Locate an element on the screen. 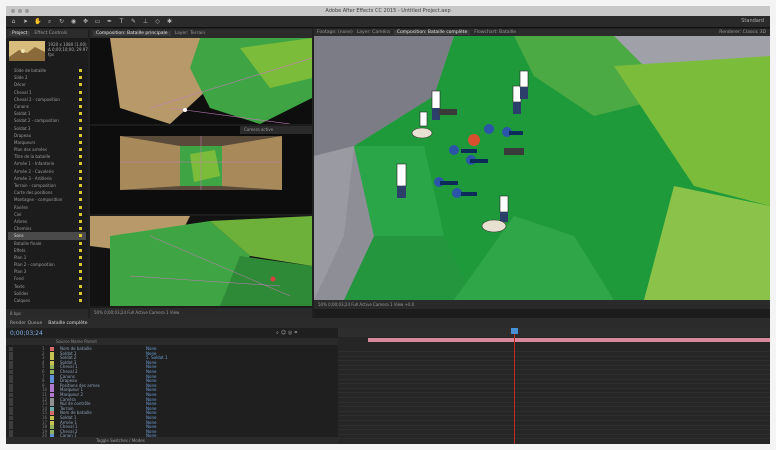 The width and height of the screenshot is (776, 450). home-icon: ⌂ is located at coordinates (13, 21).